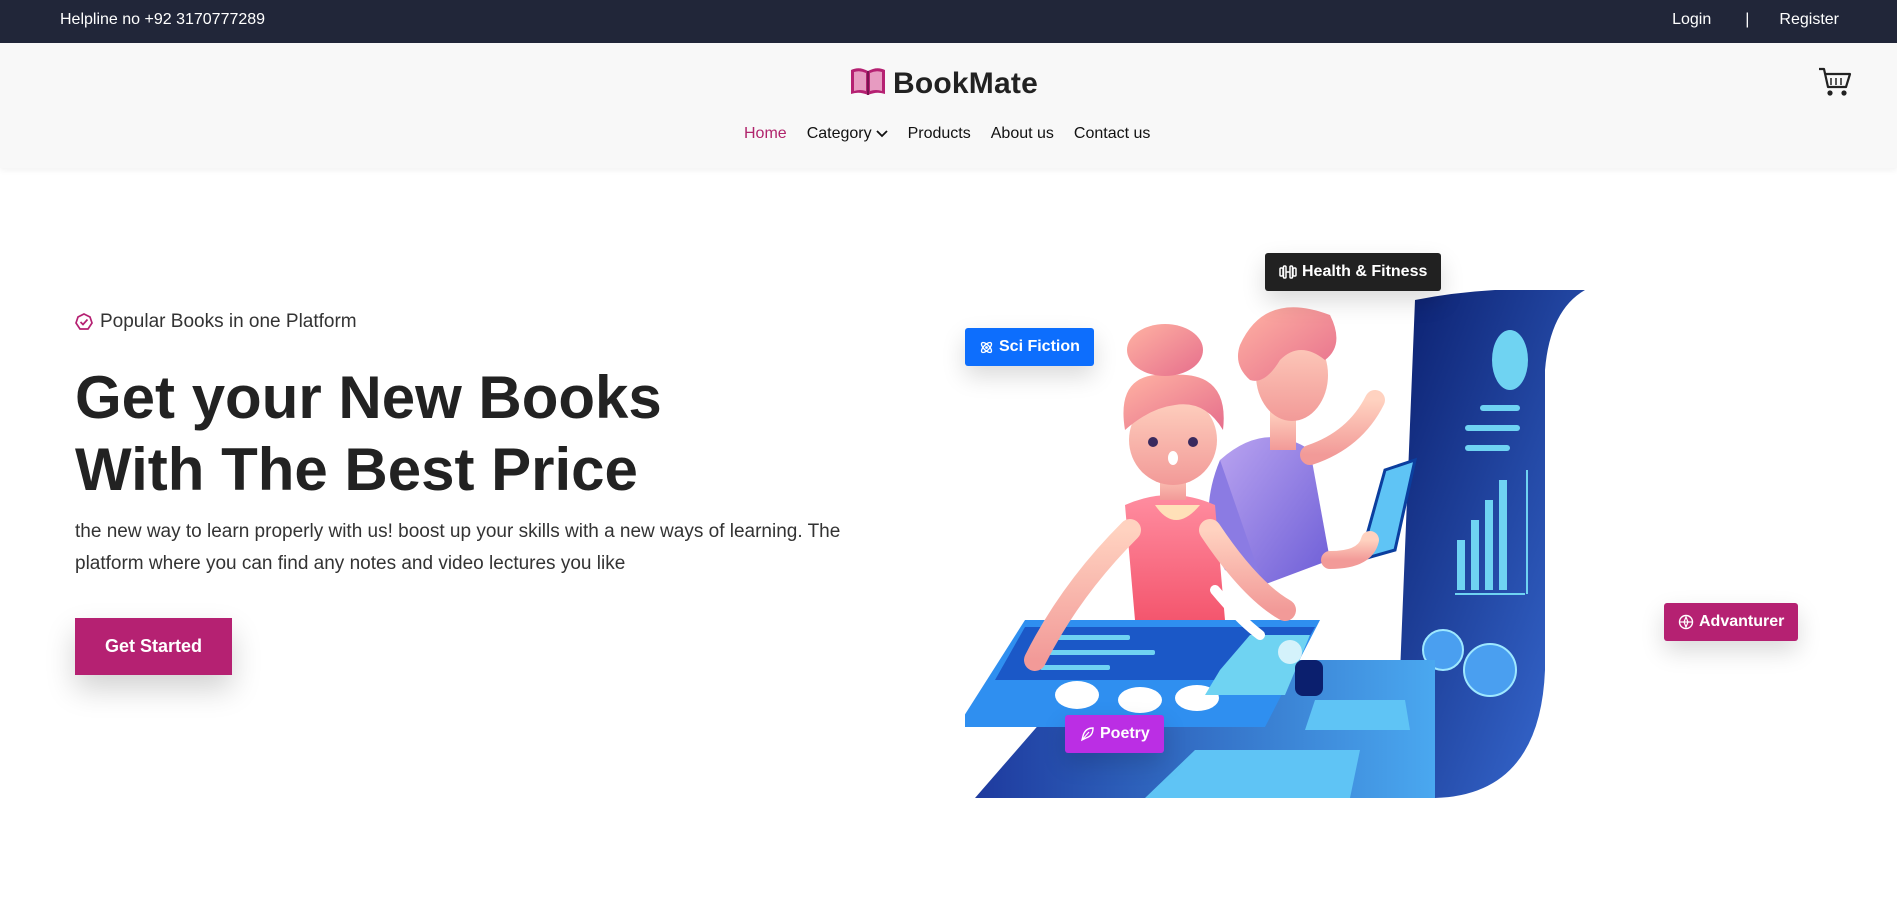  What do you see at coordinates (356, 469) in the screenshot?
I see `hero-title-line-2: With The Best Price` at bounding box center [356, 469].